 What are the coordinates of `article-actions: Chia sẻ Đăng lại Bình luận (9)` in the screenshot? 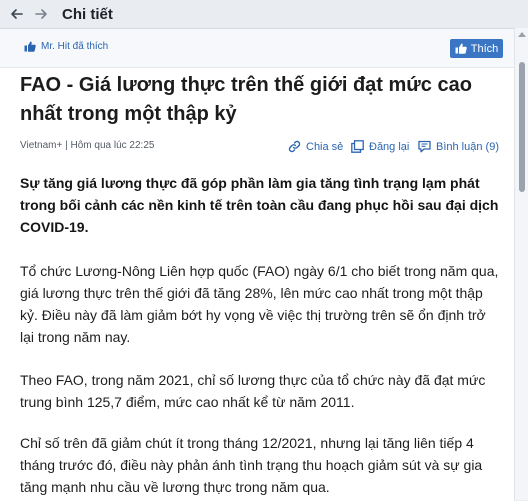 It's located at (257, 148).